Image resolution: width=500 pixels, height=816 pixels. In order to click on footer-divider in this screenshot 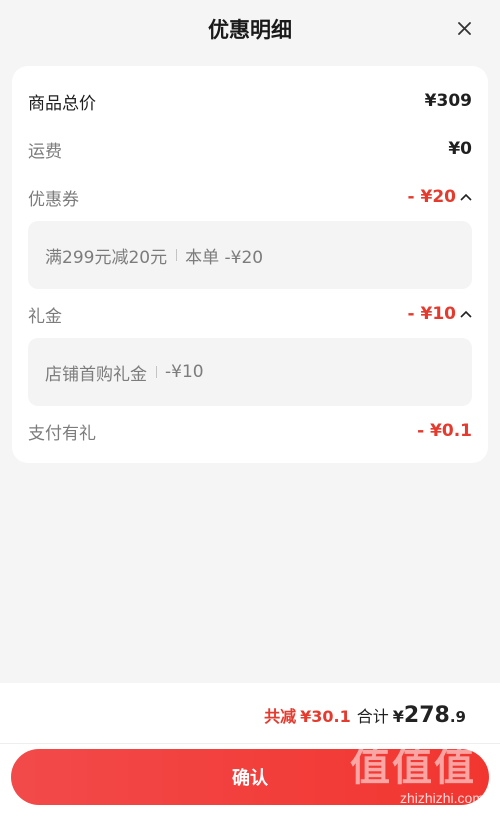, I will do `click(250, 743)`.